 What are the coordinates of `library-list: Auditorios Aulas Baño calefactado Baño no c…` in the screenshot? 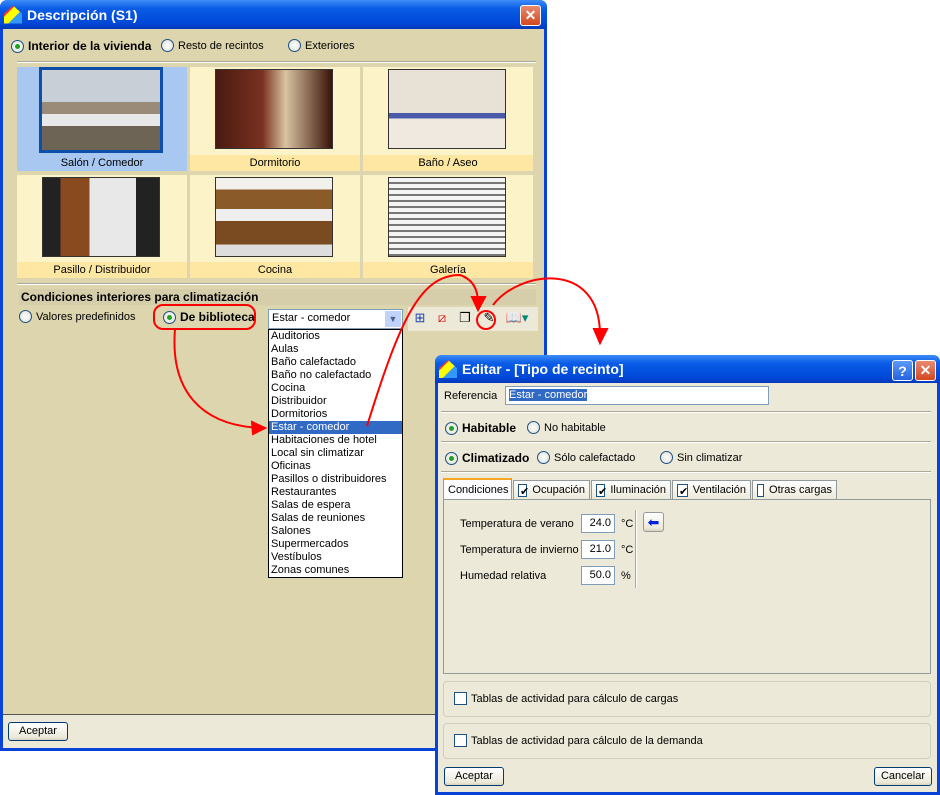 It's located at (335, 453).